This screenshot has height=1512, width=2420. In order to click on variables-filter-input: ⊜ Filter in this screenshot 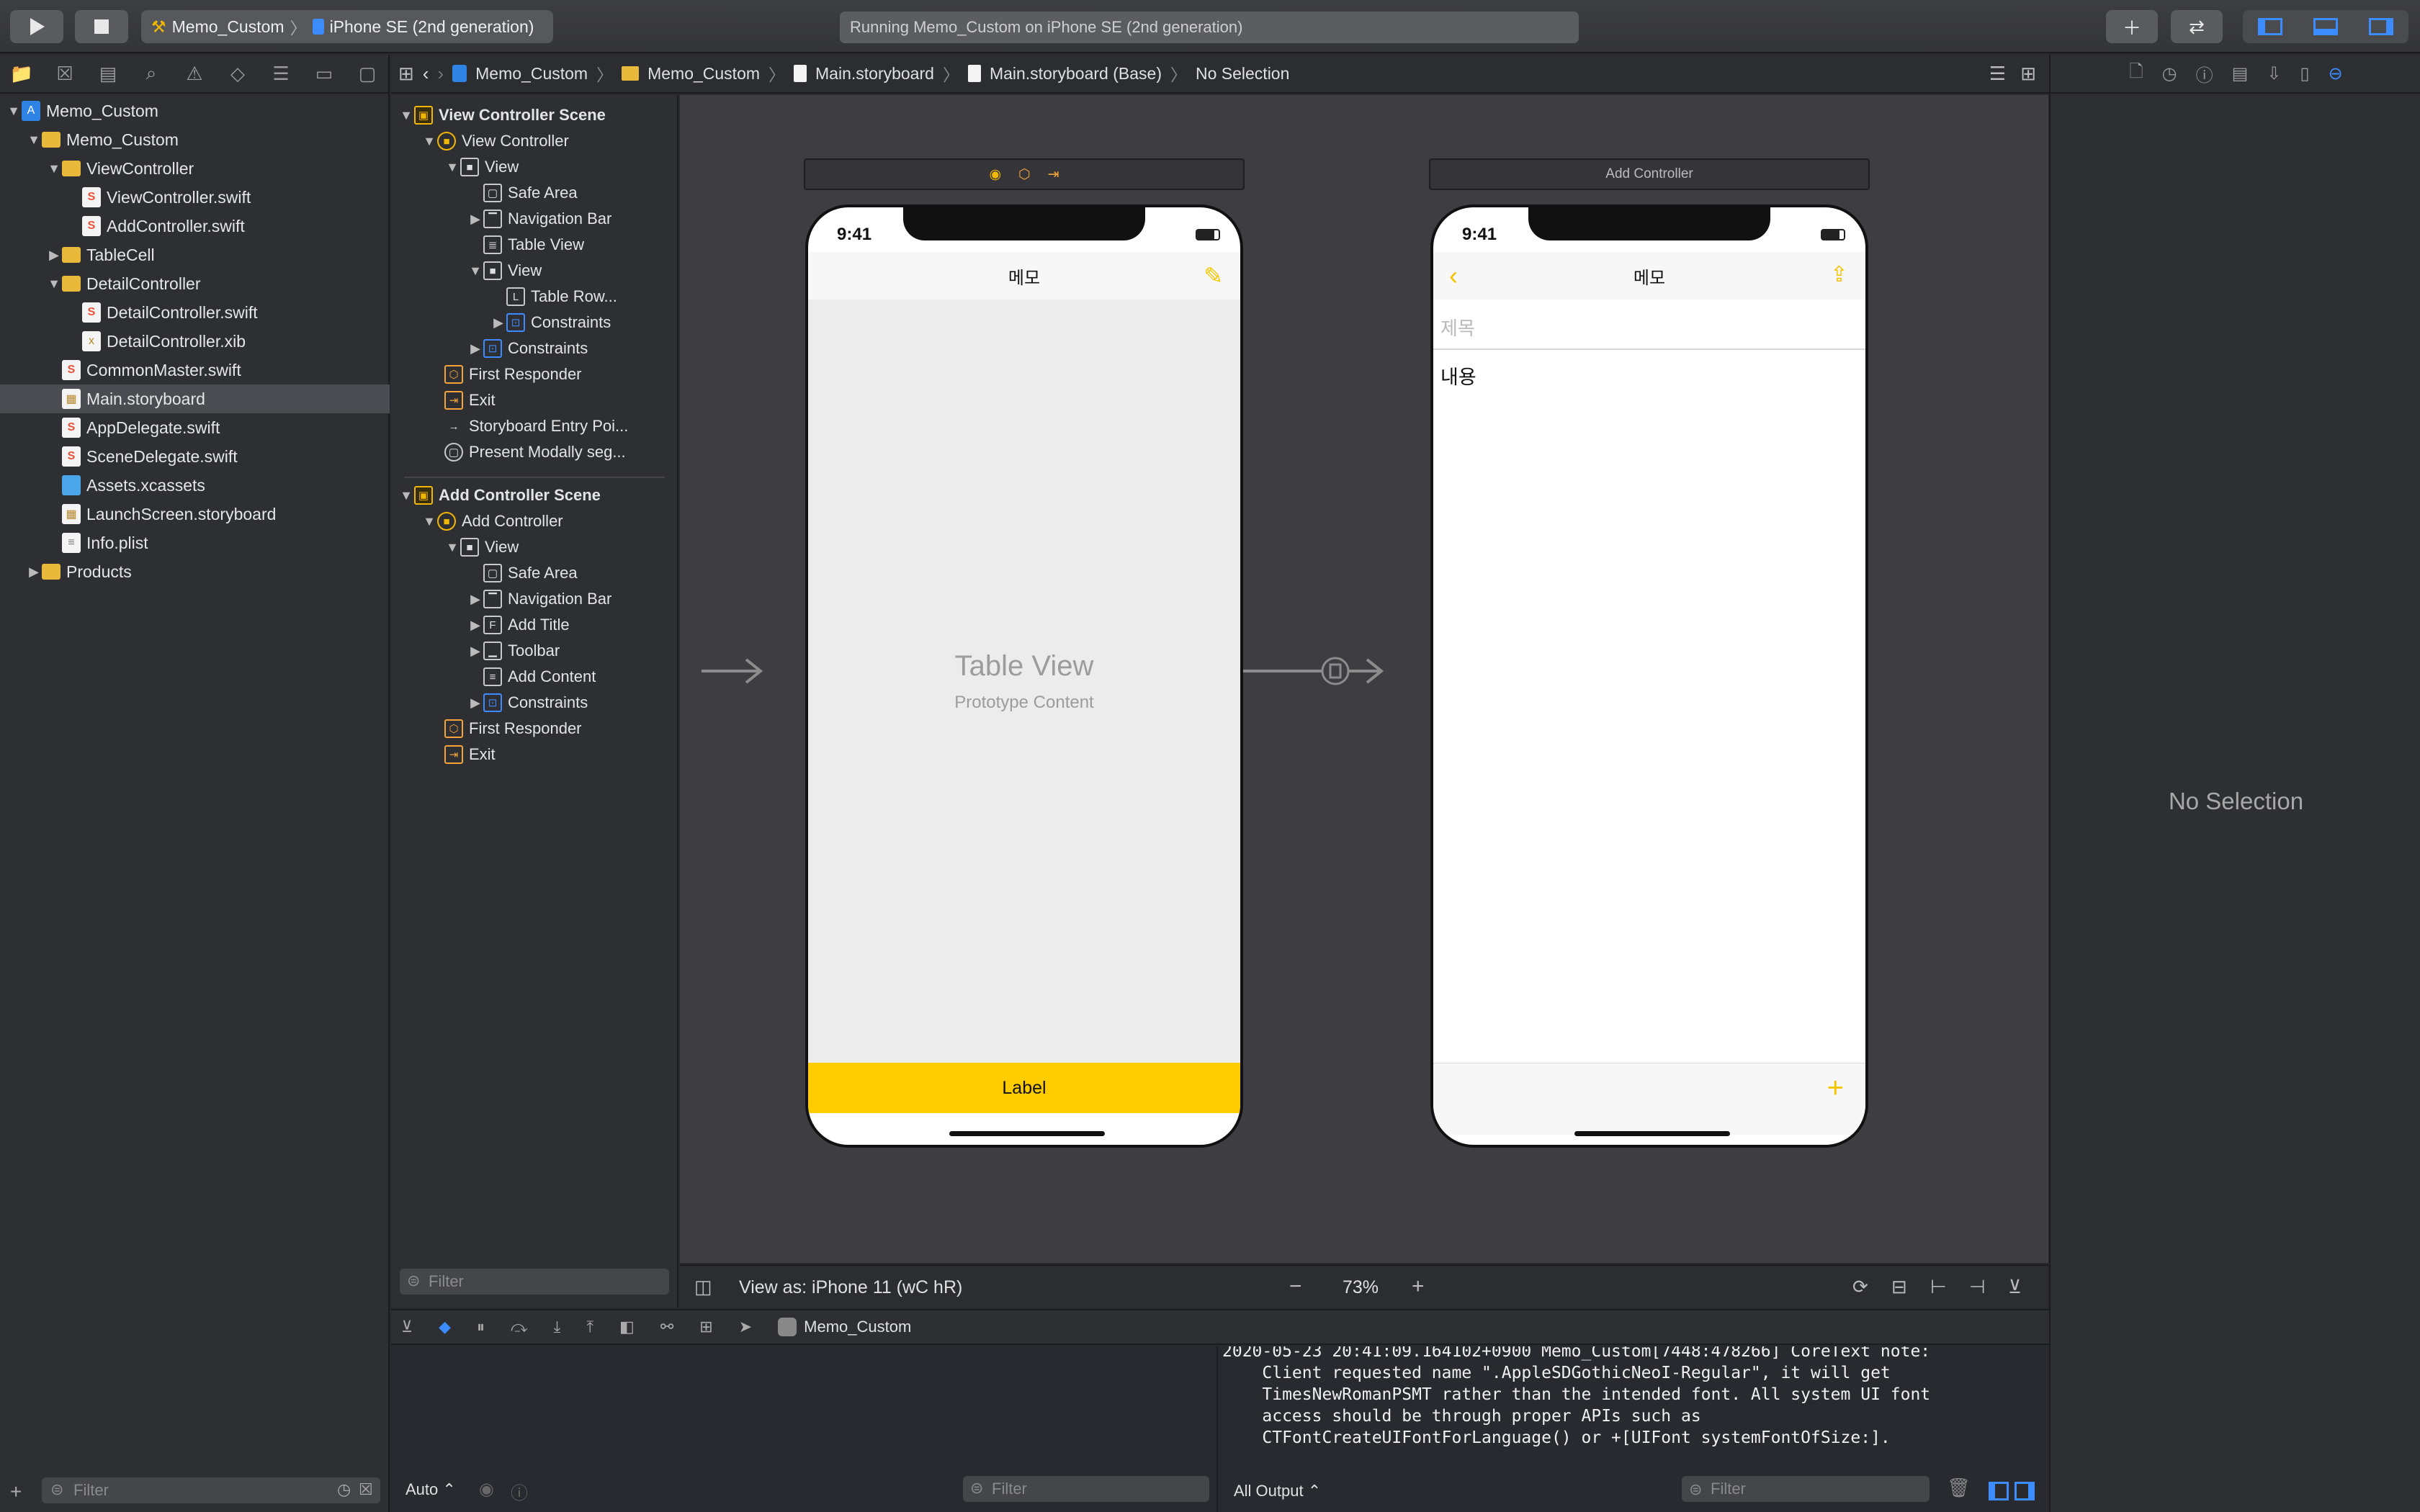, I will do `click(1086, 1489)`.